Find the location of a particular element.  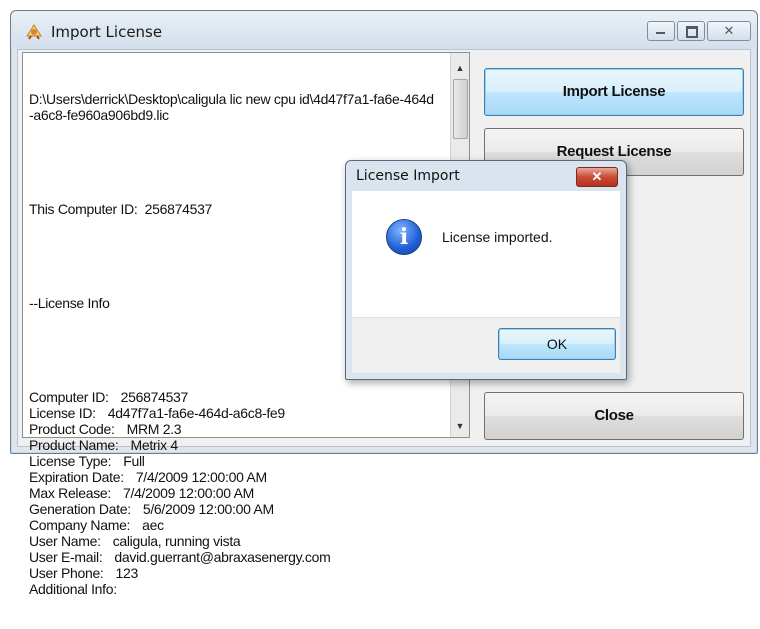

license-field-label: Product Name: is located at coordinates (74, 445).